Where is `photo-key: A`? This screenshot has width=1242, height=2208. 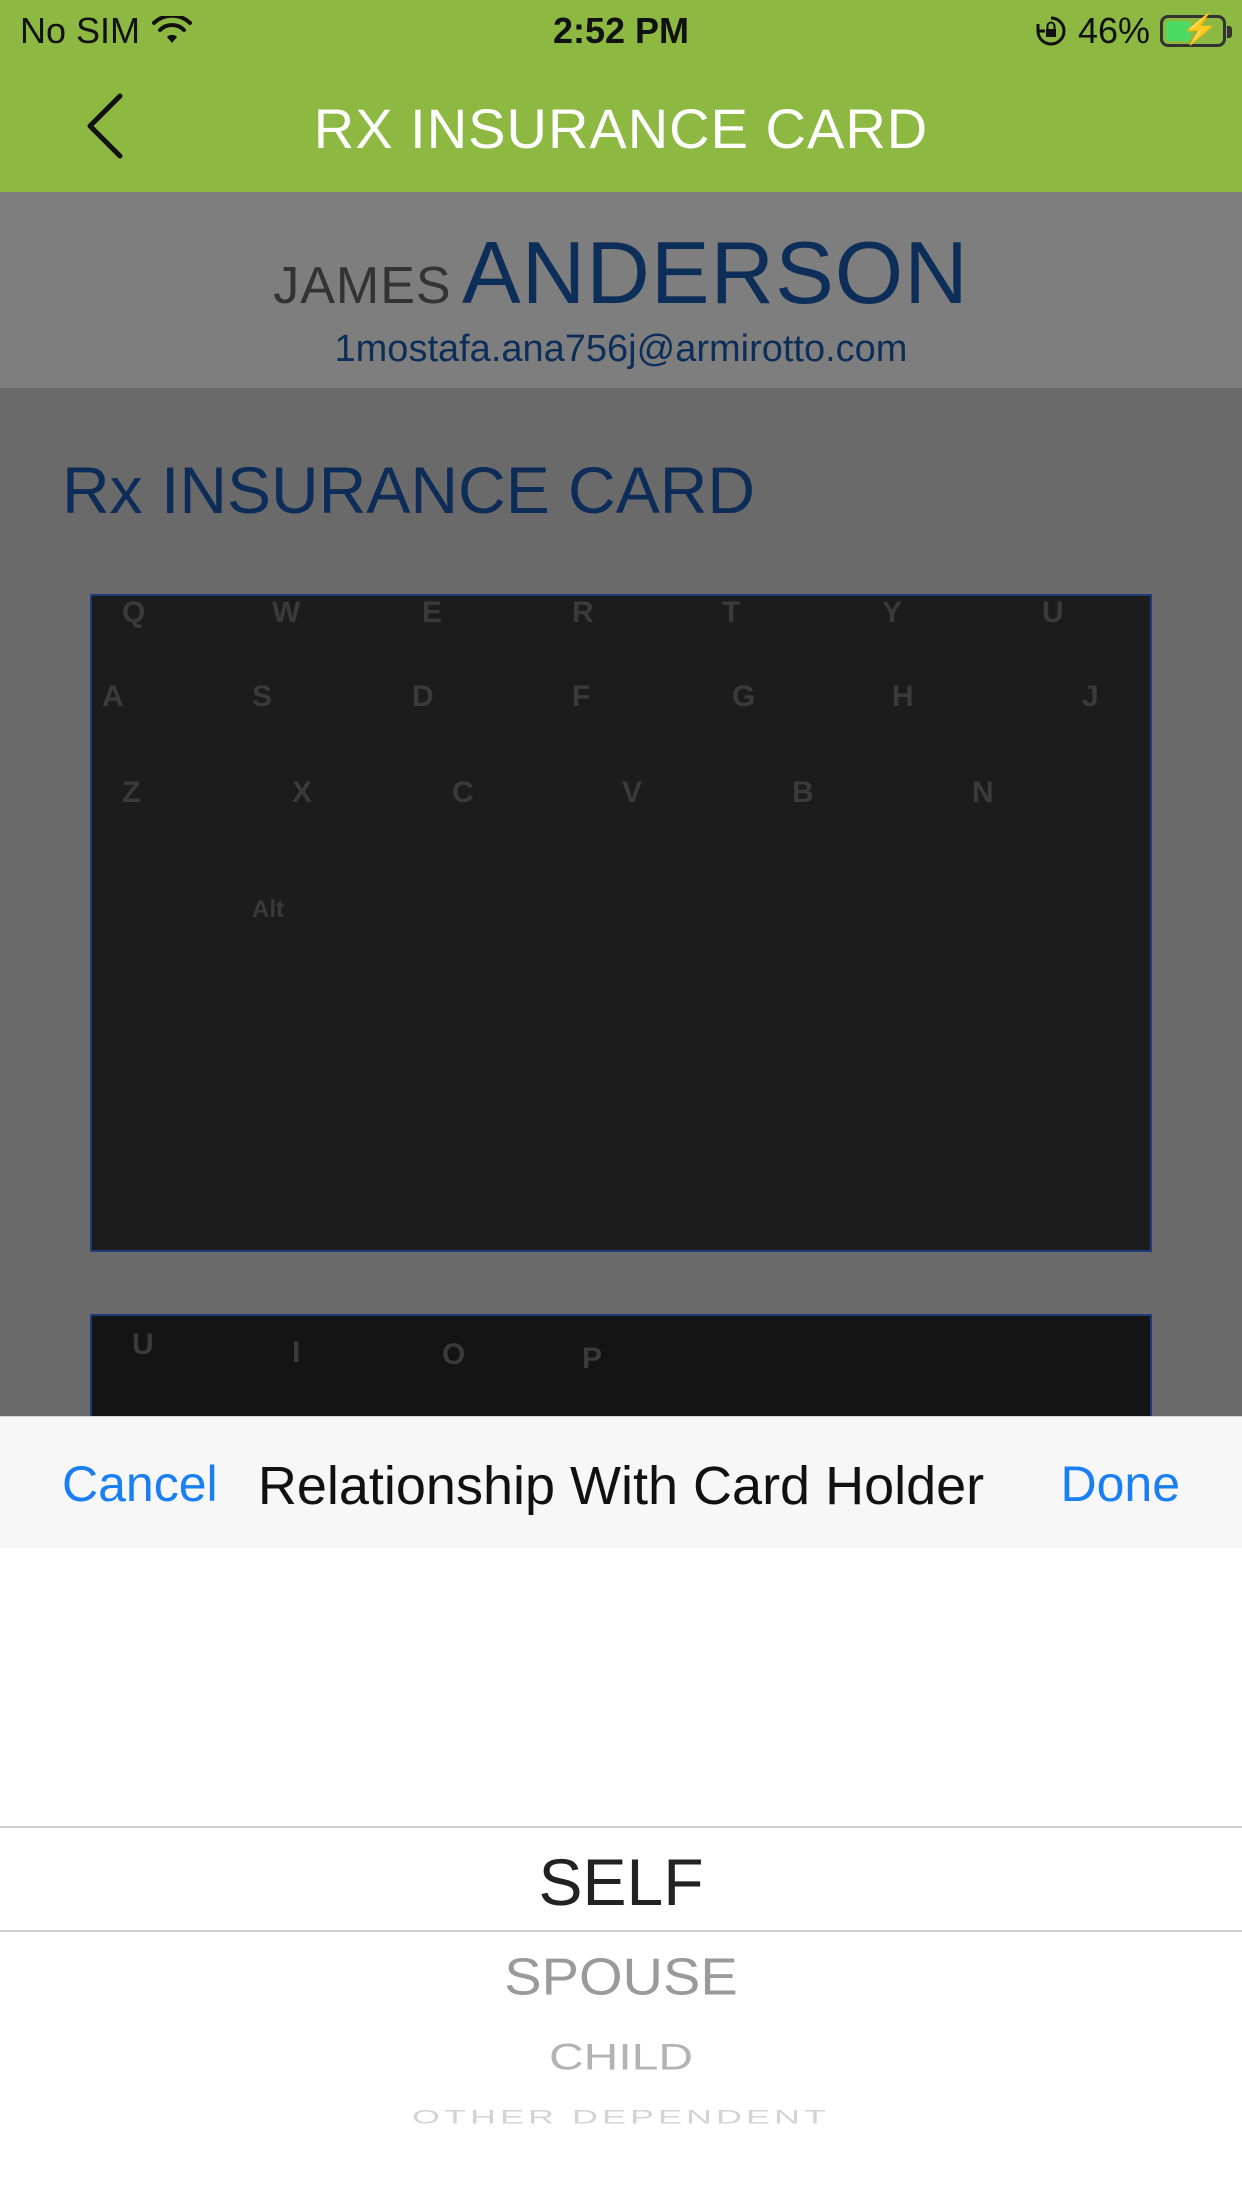
photo-key: A is located at coordinates (113, 696).